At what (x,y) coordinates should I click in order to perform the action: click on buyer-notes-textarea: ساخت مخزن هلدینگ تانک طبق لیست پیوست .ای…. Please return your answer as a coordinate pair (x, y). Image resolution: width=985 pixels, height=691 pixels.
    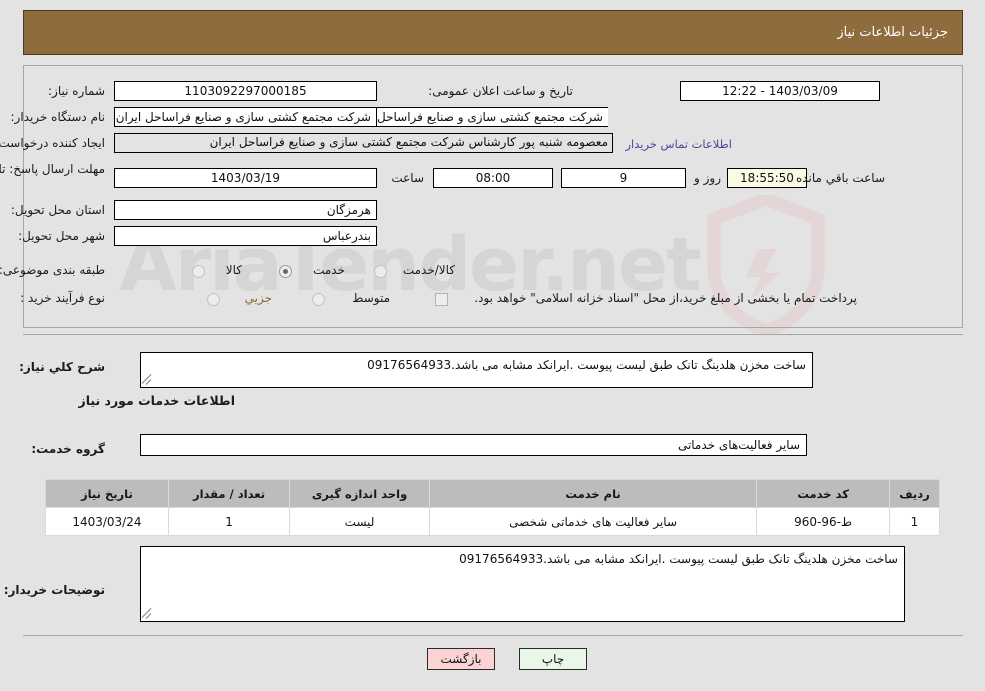
    Looking at the image, I should click on (522, 584).